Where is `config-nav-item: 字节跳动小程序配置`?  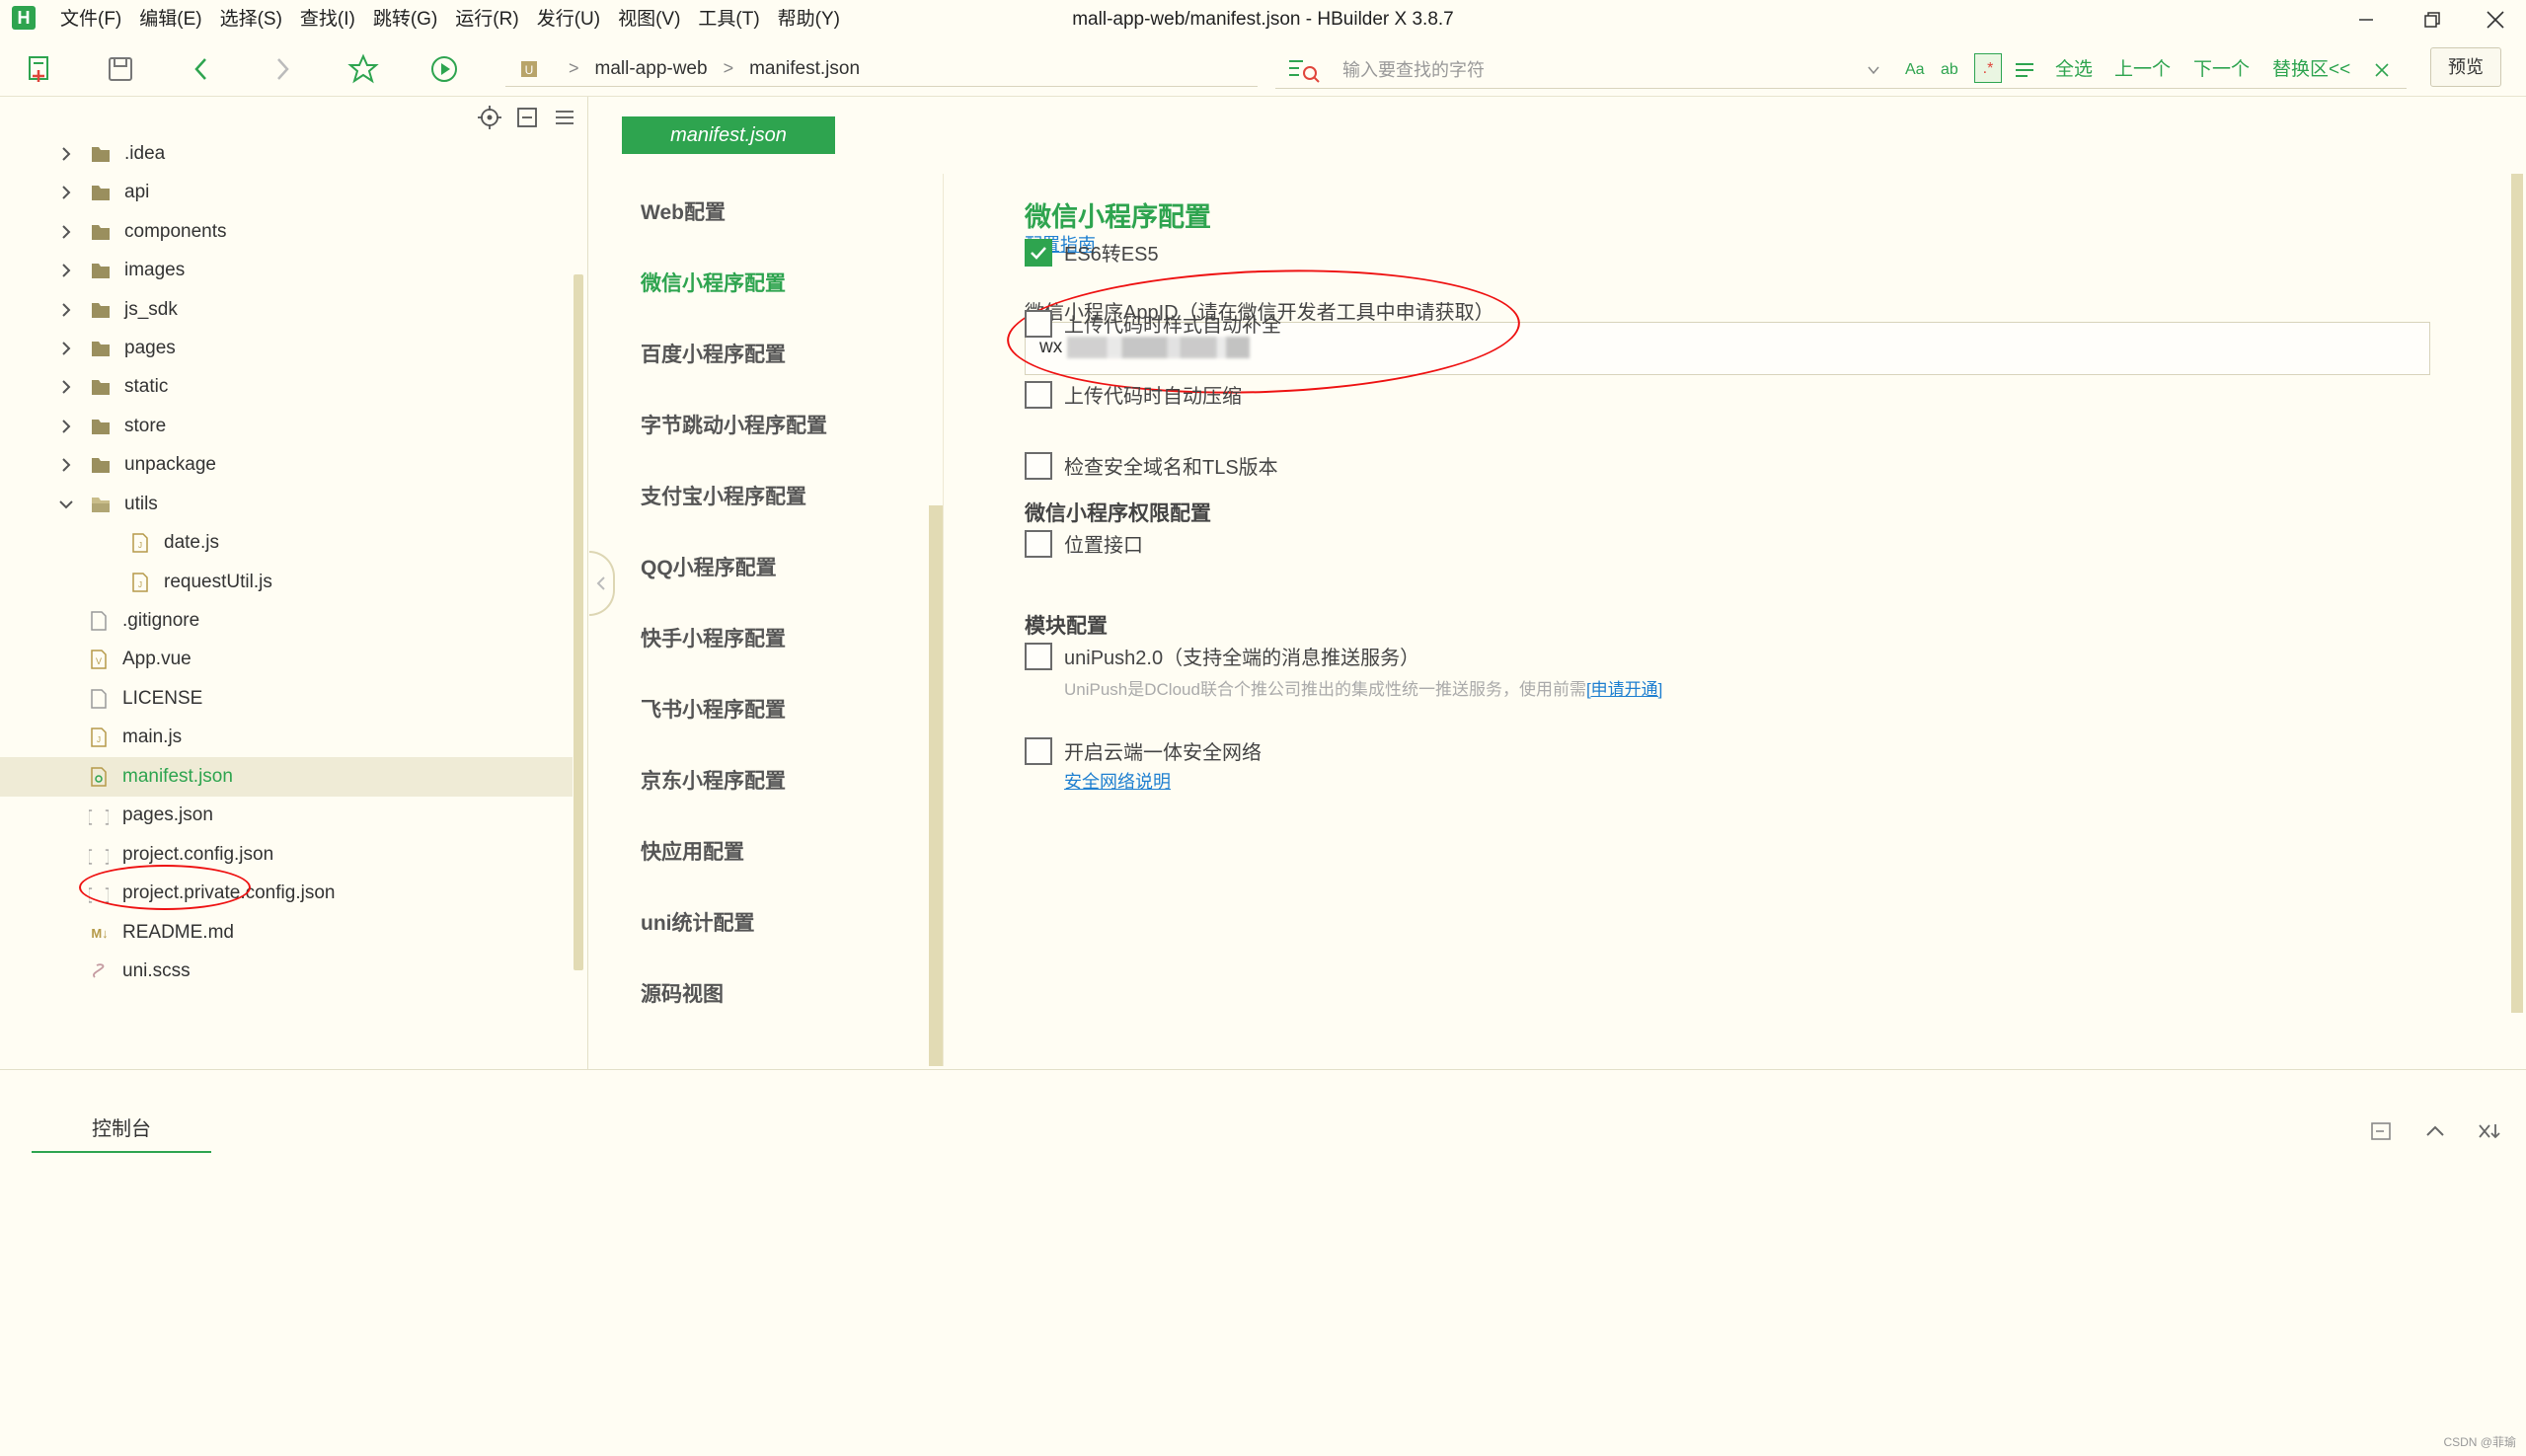 config-nav-item: 字节跳动小程序配置 is located at coordinates (734, 424).